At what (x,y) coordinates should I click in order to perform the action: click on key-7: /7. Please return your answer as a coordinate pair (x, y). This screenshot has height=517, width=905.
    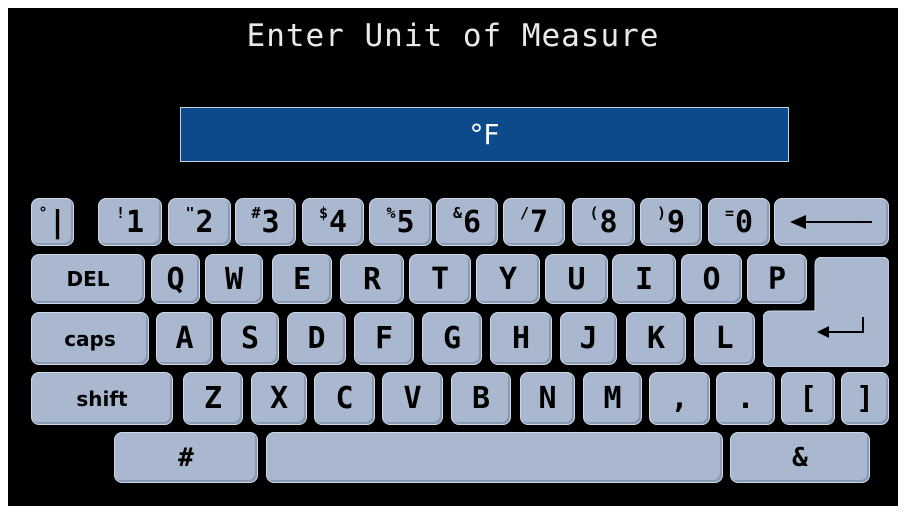
    Looking at the image, I should click on (534, 222).